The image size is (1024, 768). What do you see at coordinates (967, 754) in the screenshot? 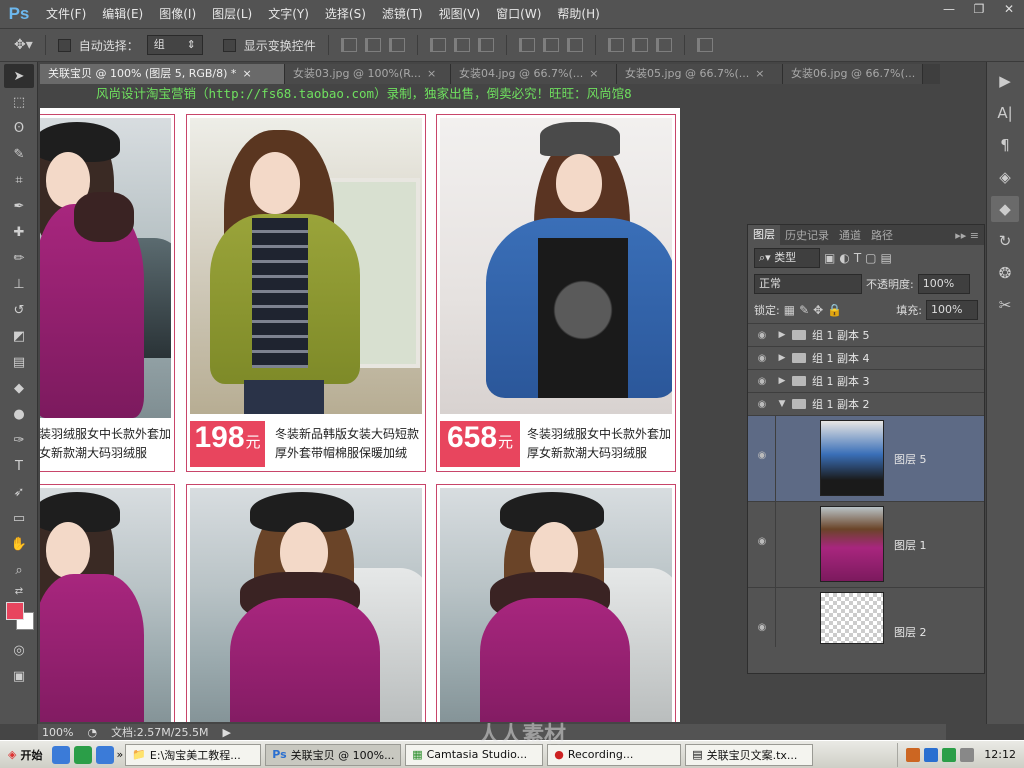
I see `volume-icon` at bounding box center [967, 754].